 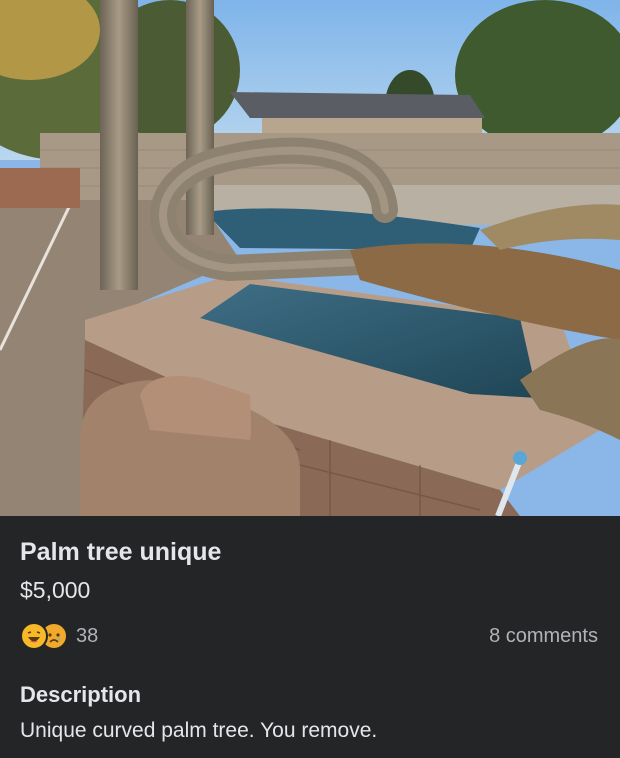 What do you see at coordinates (34, 636) in the screenshot?
I see `haha-icon` at bounding box center [34, 636].